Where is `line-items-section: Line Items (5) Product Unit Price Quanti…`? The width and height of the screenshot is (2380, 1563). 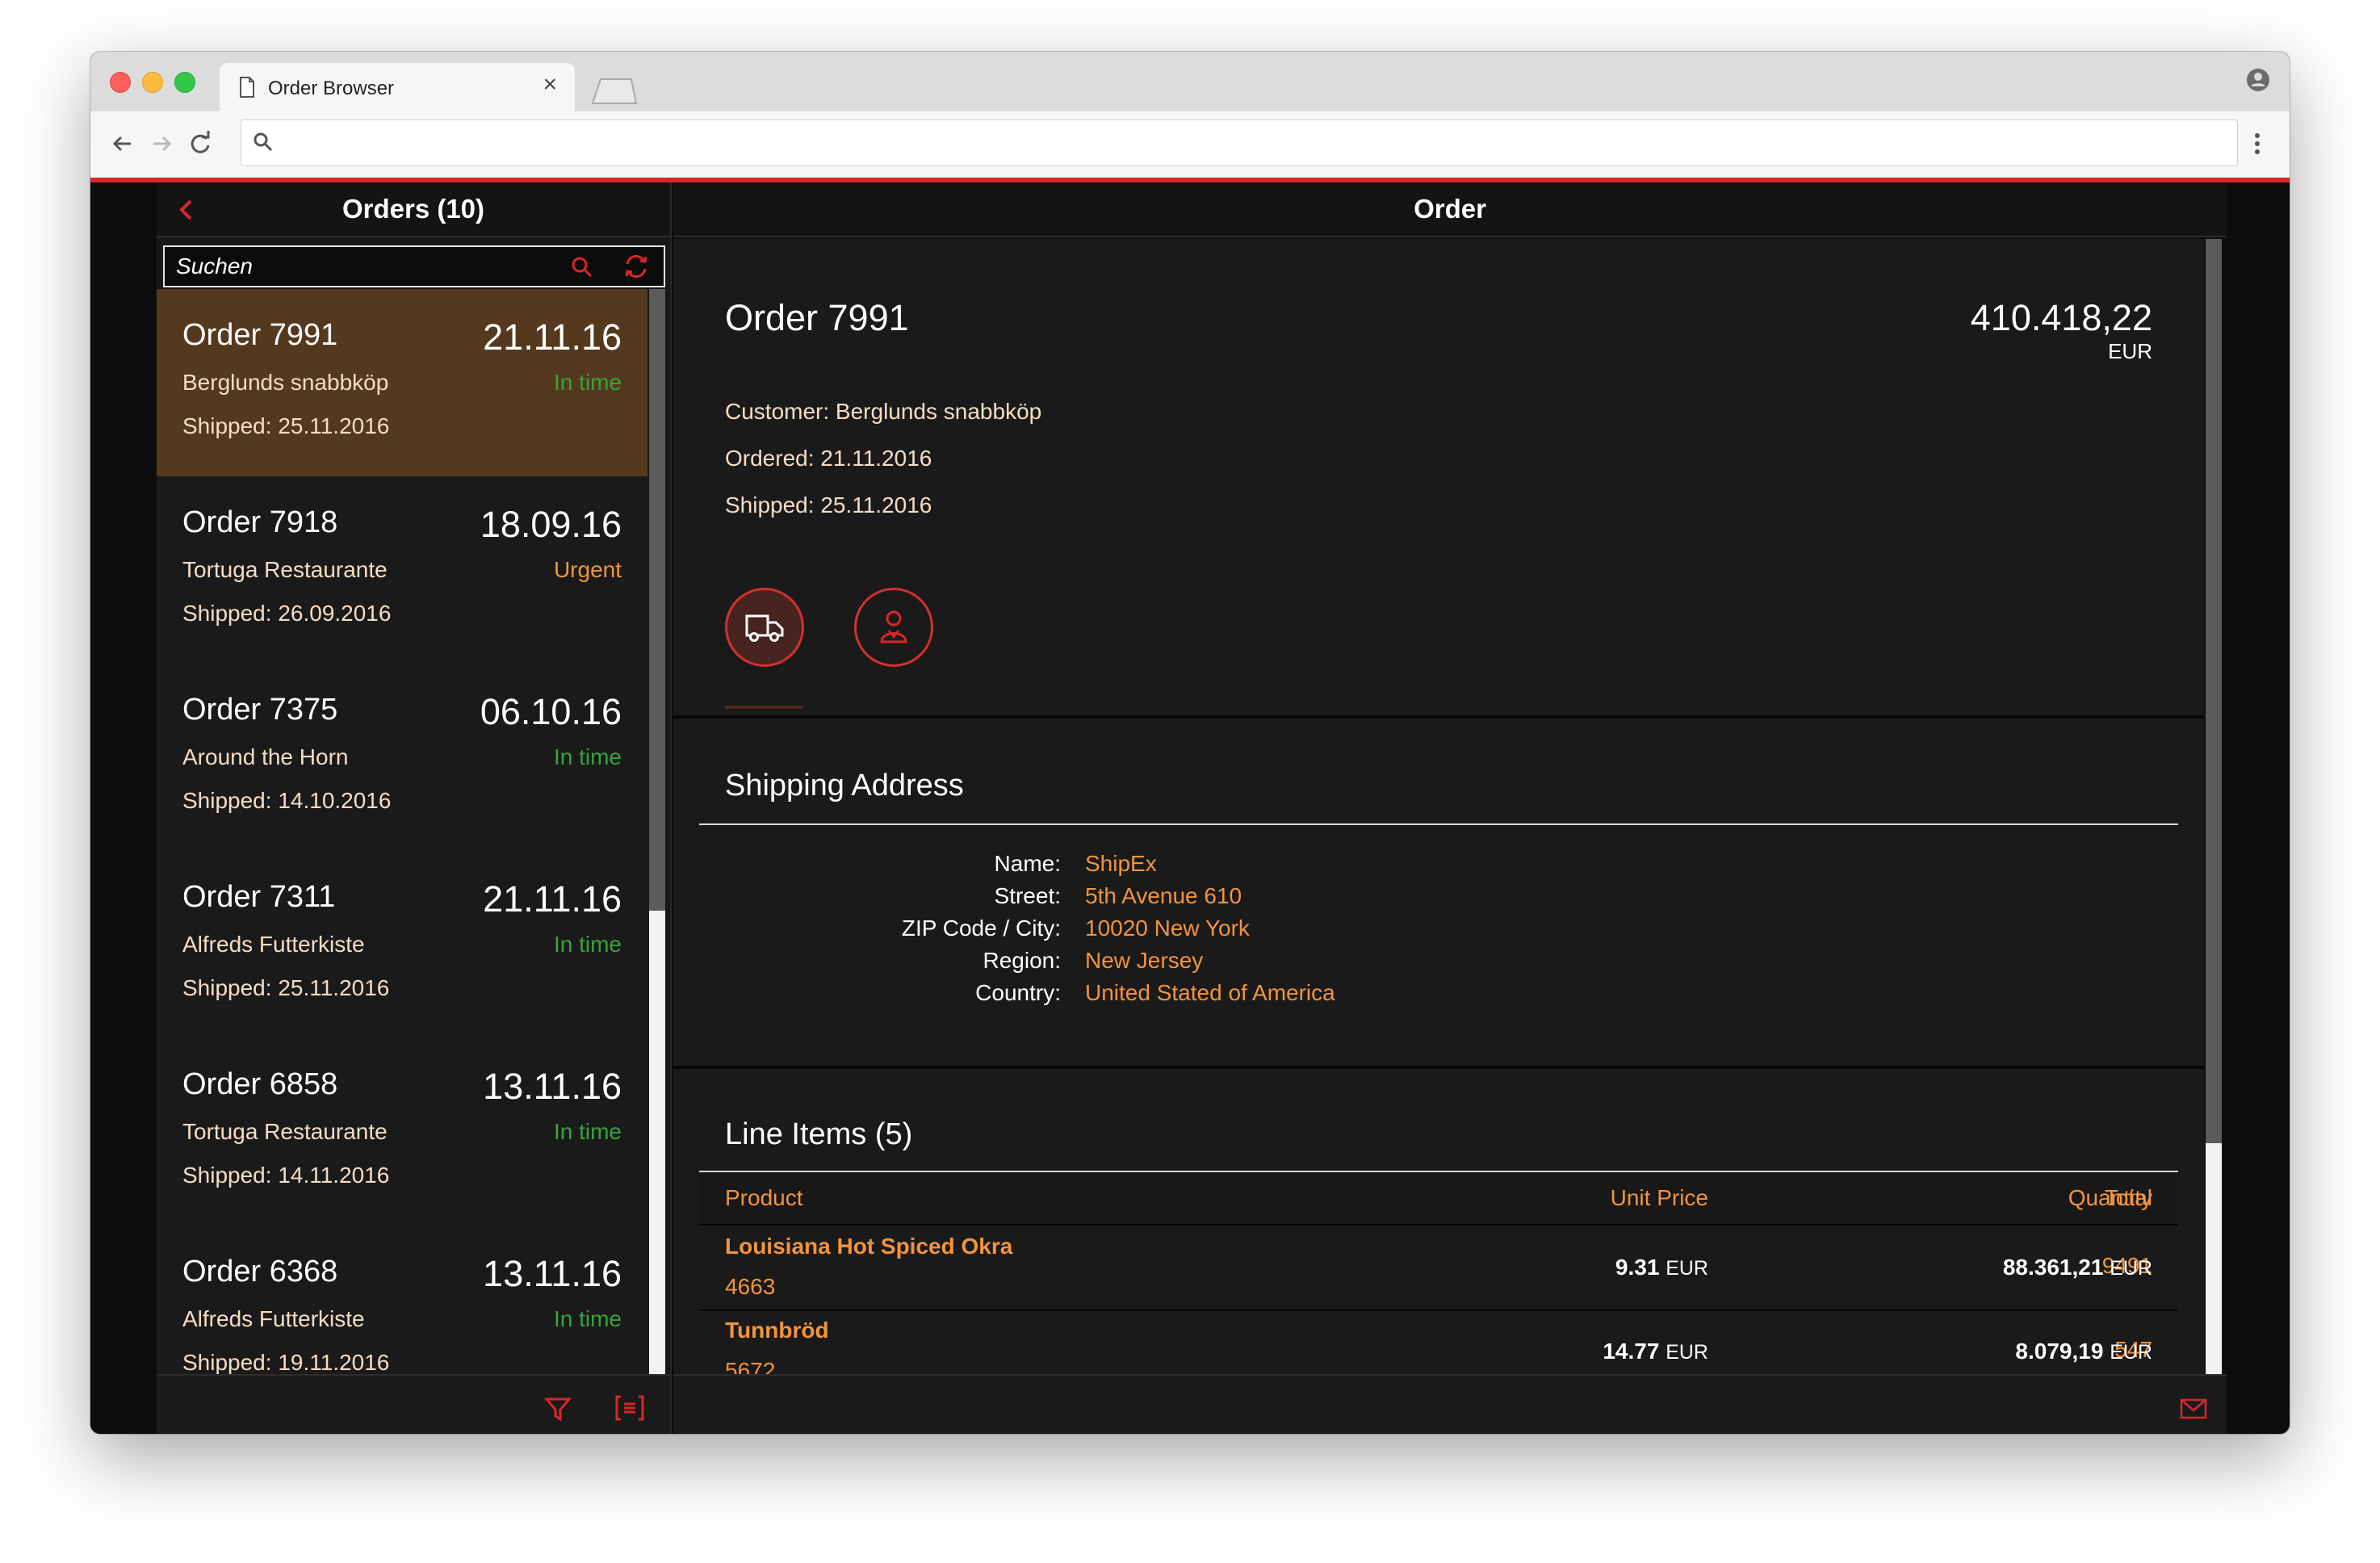
line-items-section: Line Items (5) Product Unit Price Quanti… is located at coordinates (1438, 1221).